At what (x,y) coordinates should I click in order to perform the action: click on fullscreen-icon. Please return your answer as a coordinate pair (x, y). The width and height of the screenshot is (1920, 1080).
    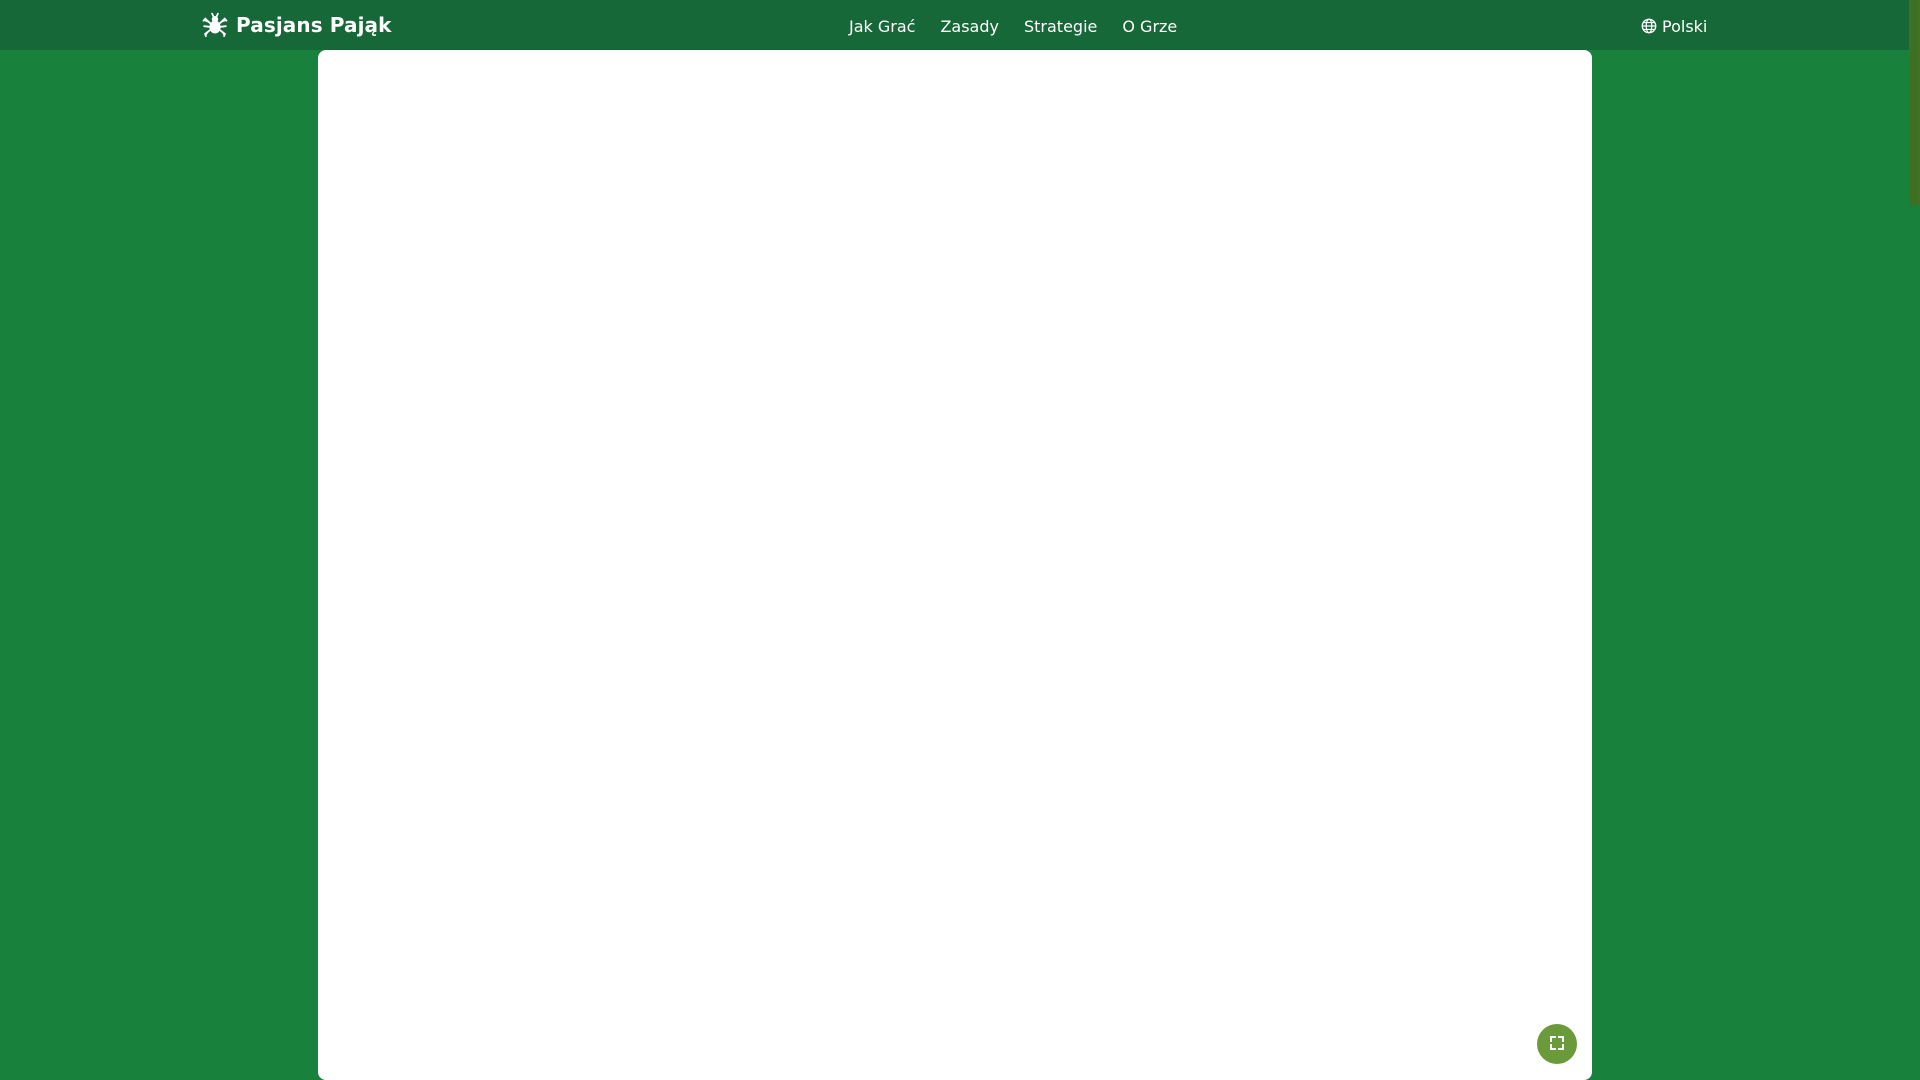
    Looking at the image, I should click on (1557, 1044).